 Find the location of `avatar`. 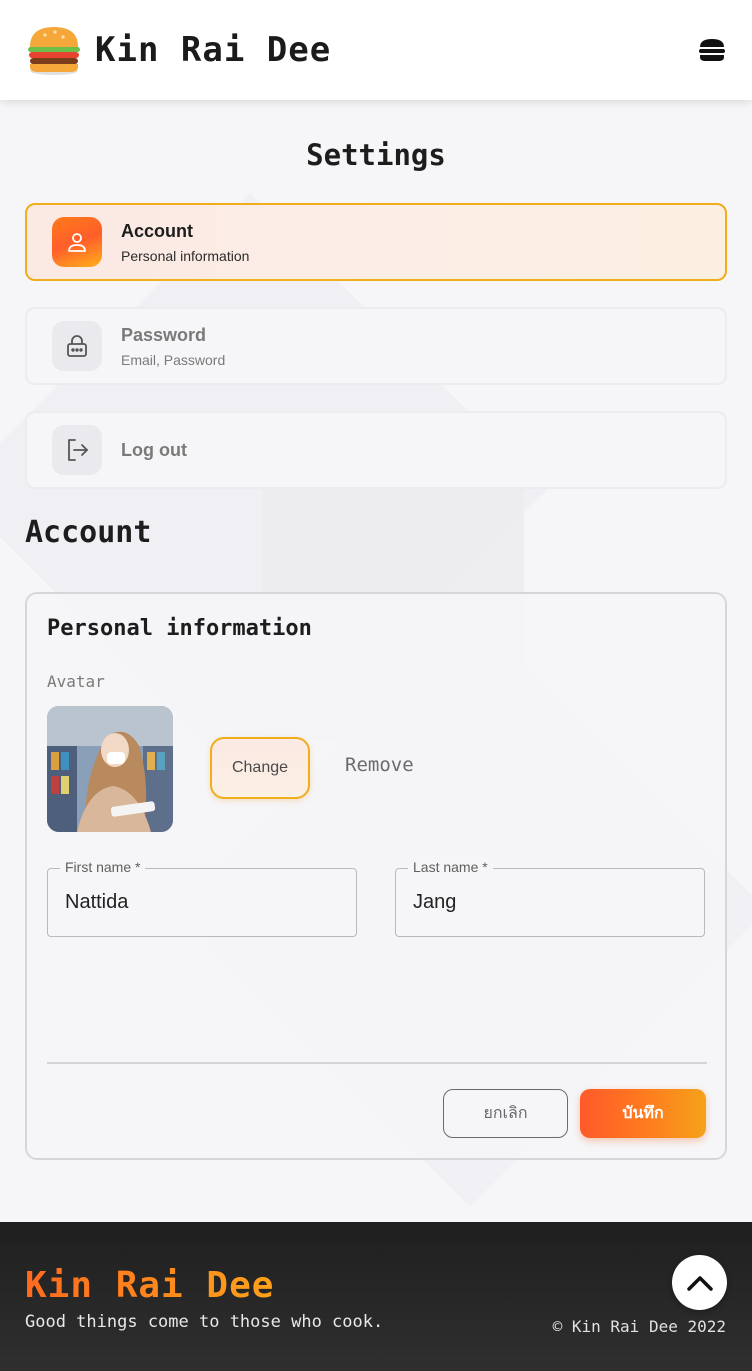

avatar is located at coordinates (110, 769).